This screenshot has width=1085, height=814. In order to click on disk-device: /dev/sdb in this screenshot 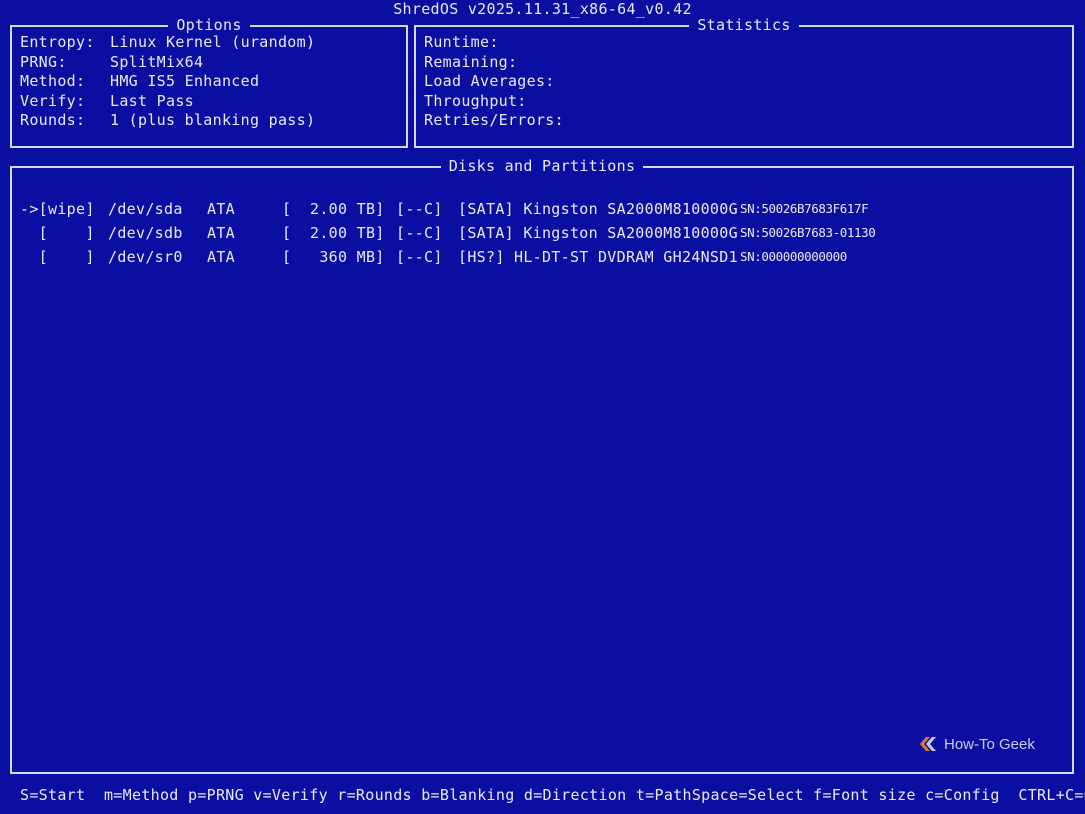, I will do `click(145, 233)`.